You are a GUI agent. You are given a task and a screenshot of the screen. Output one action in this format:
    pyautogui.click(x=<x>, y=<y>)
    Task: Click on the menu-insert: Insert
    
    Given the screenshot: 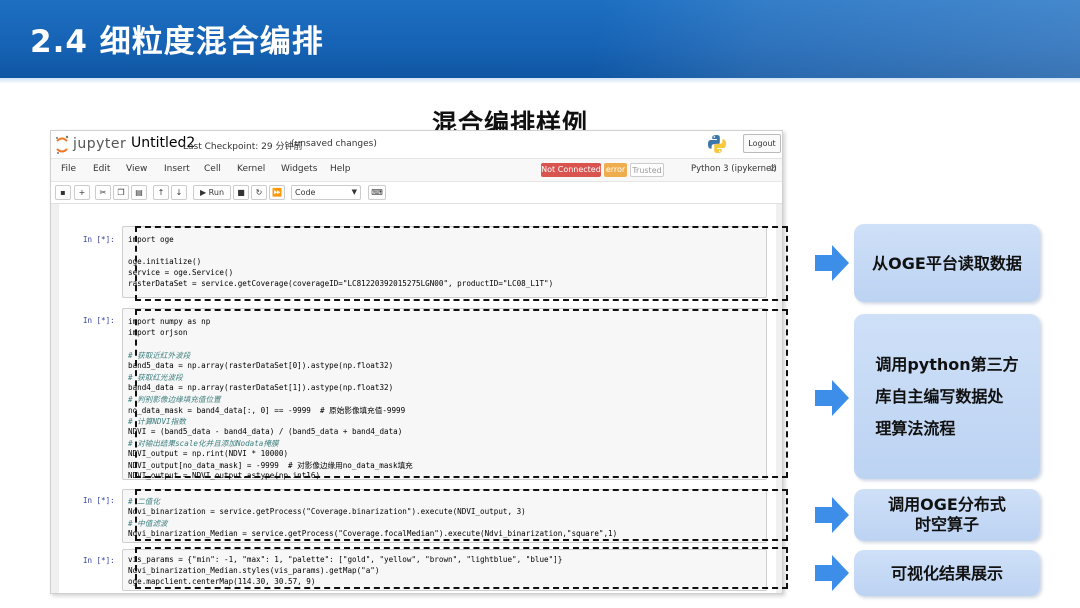 What is the action you would take?
    pyautogui.click(x=177, y=169)
    